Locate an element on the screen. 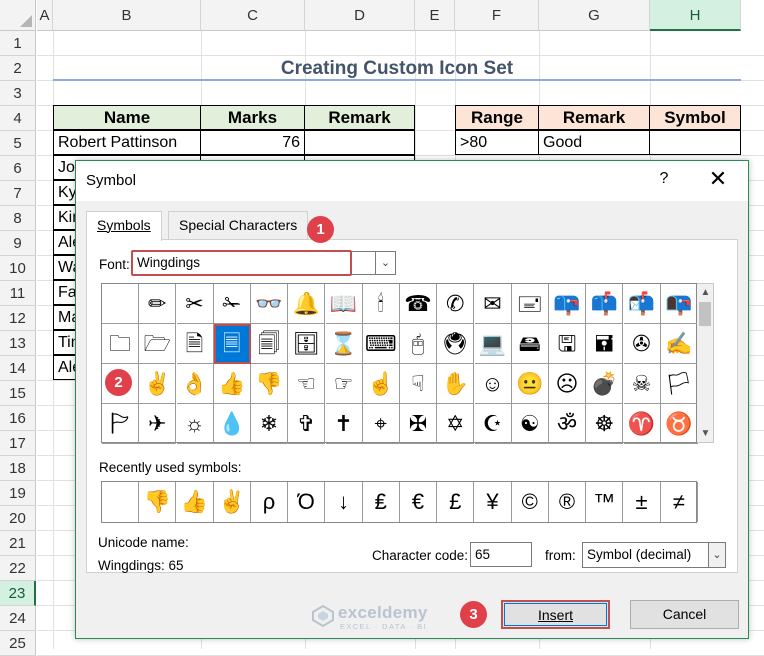 The height and width of the screenshot is (656, 764). table-cell-symbol is located at coordinates (695, 142).